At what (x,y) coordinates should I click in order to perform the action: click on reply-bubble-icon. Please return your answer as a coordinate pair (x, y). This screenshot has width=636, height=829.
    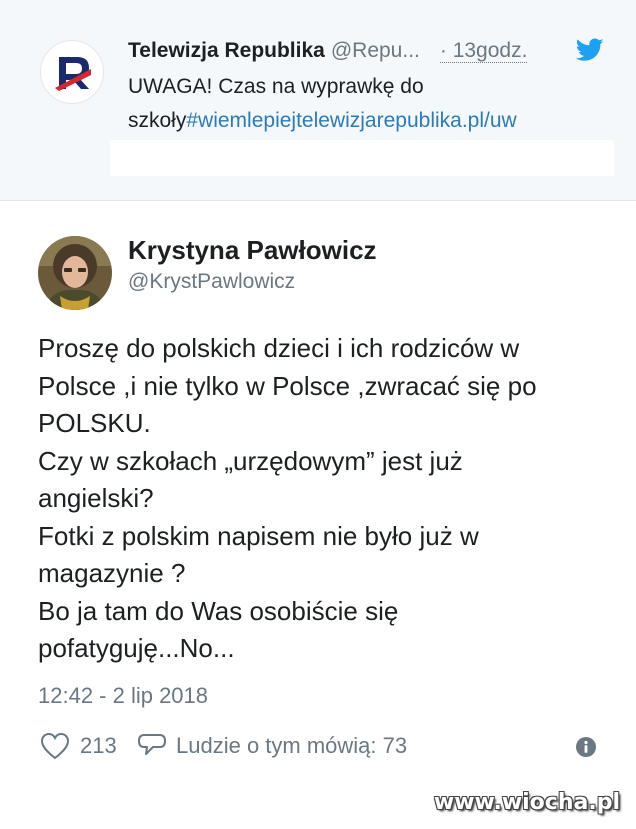
    Looking at the image, I should click on (152, 746).